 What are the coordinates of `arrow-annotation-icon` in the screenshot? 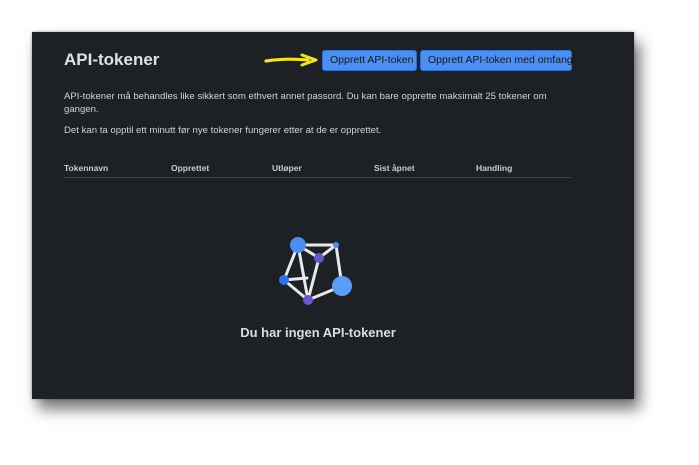 It's located at (291, 60).